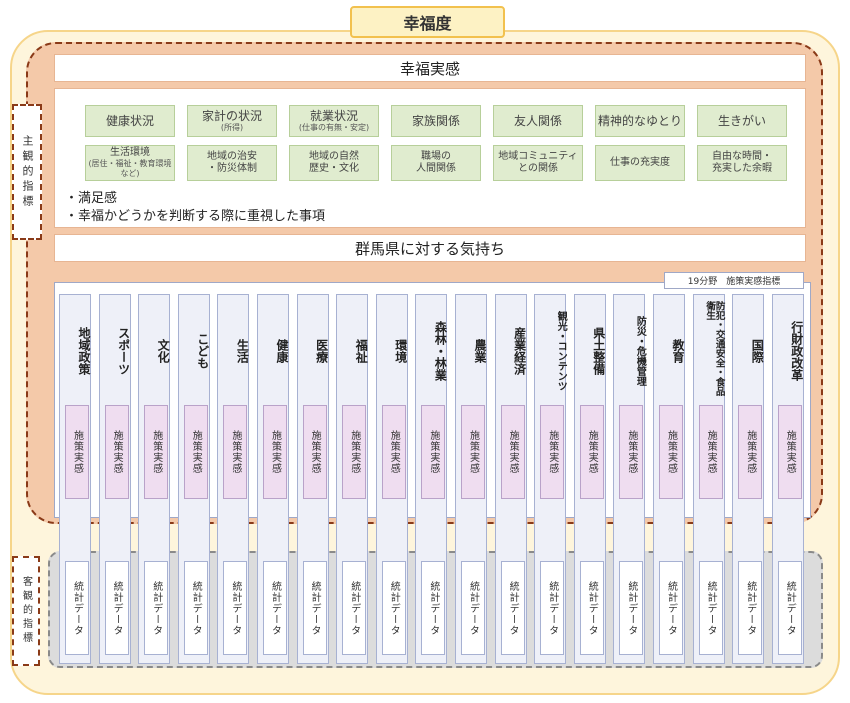  I want to click on factor-box-1: 健康状況, so click(130, 121).